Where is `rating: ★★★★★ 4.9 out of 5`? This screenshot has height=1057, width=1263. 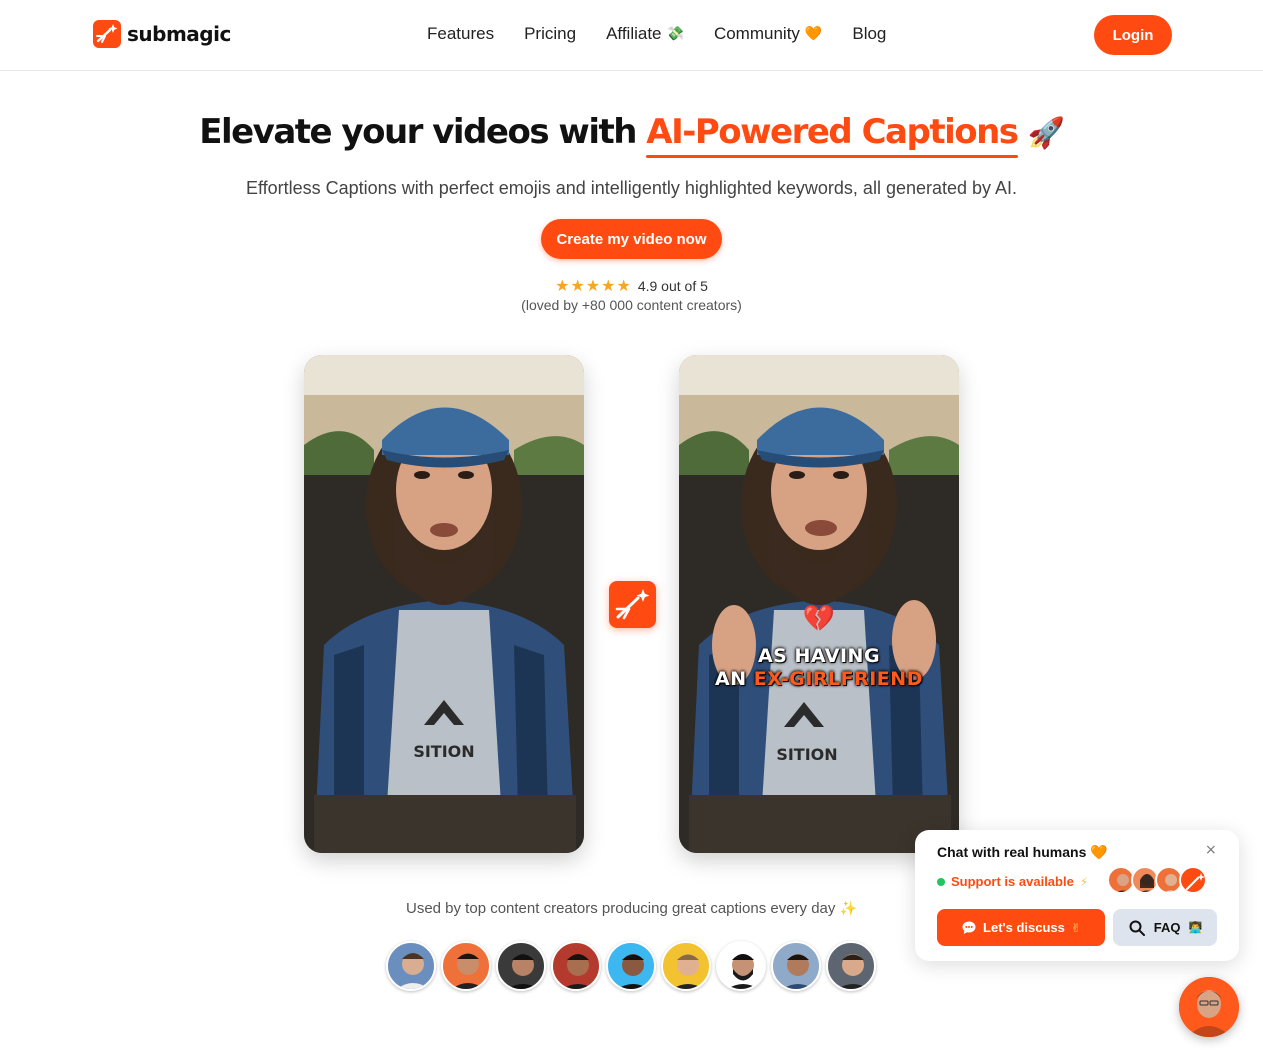 rating: ★★★★★ 4.9 out of 5 is located at coordinates (631, 285).